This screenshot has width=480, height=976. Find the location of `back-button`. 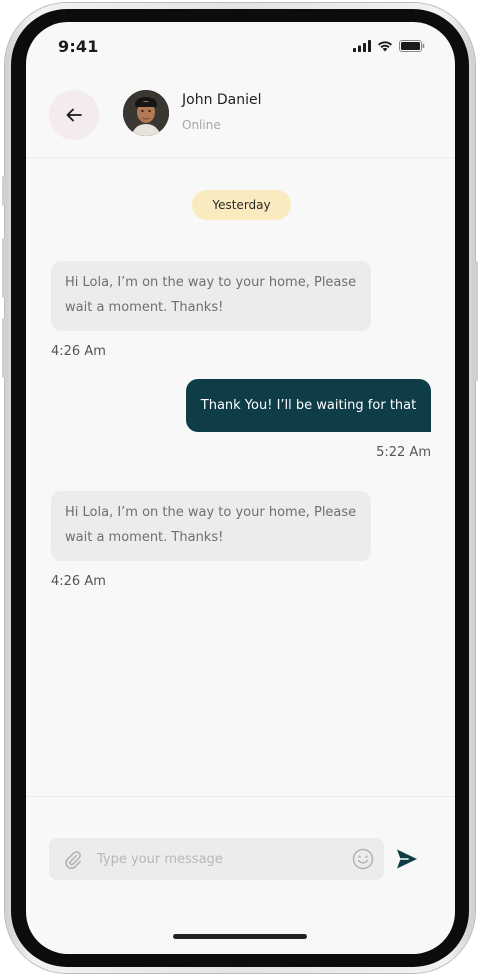

back-button is located at coordinates (74, 115).